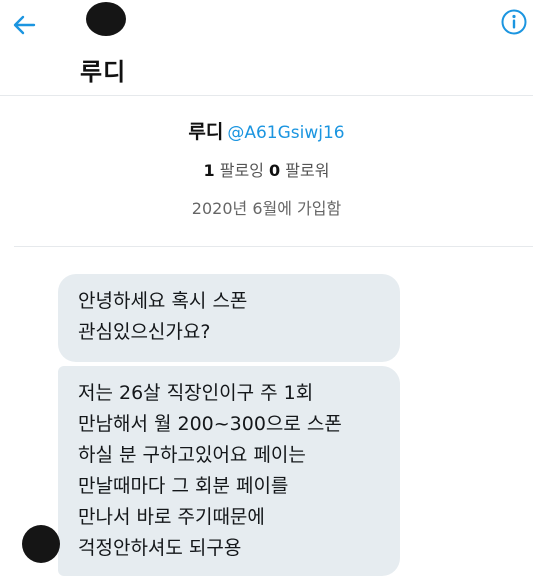 This screenshot has height=576, width=533. I want to click on arrow-left-icon, so click(24, 25).